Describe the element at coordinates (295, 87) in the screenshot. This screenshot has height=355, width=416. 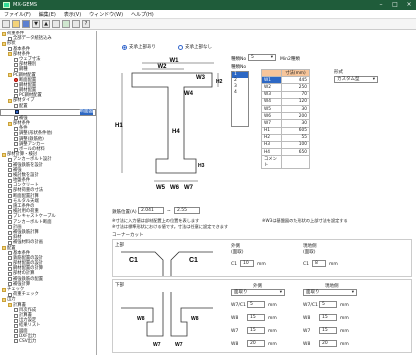
I see `table-cell-value: 250` at that location.